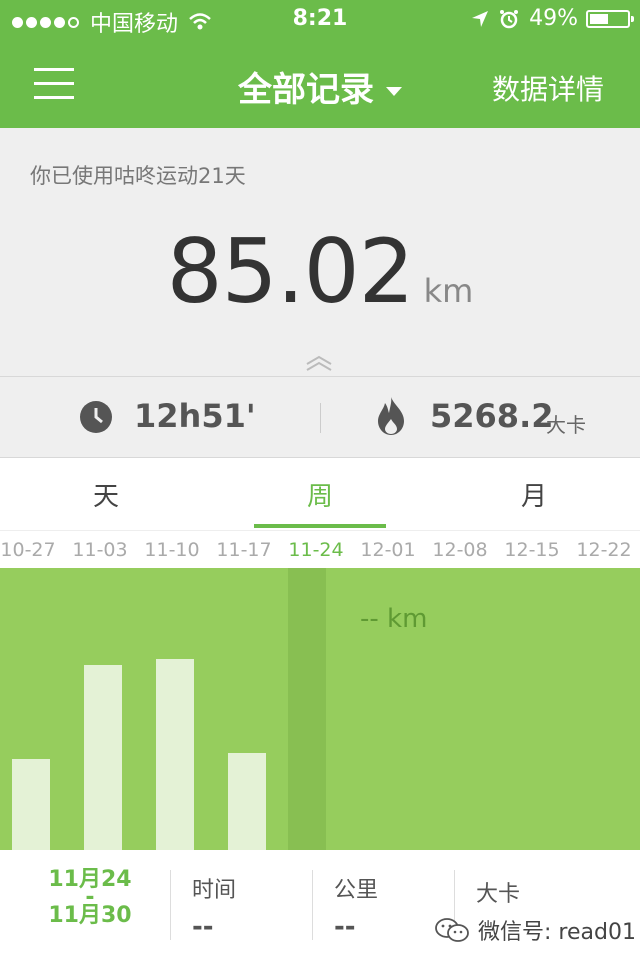  Describe the element at coordinates (532, 550) in the screenshot. I see `week-label: 12-15` at that location.